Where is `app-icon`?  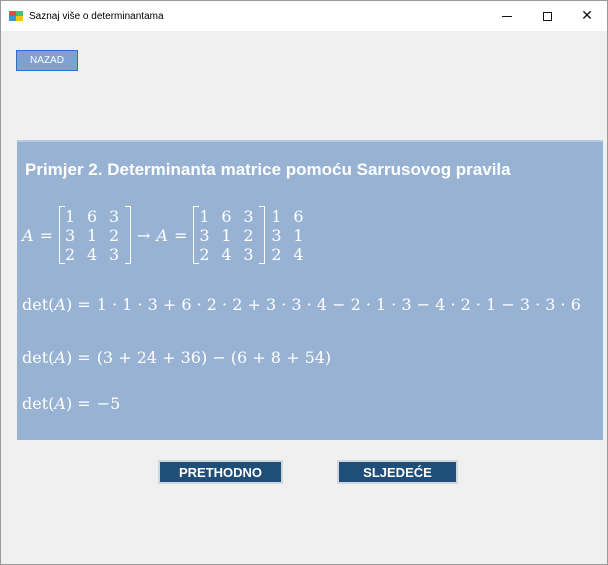
app-icon is located at coordinates (16, 16).